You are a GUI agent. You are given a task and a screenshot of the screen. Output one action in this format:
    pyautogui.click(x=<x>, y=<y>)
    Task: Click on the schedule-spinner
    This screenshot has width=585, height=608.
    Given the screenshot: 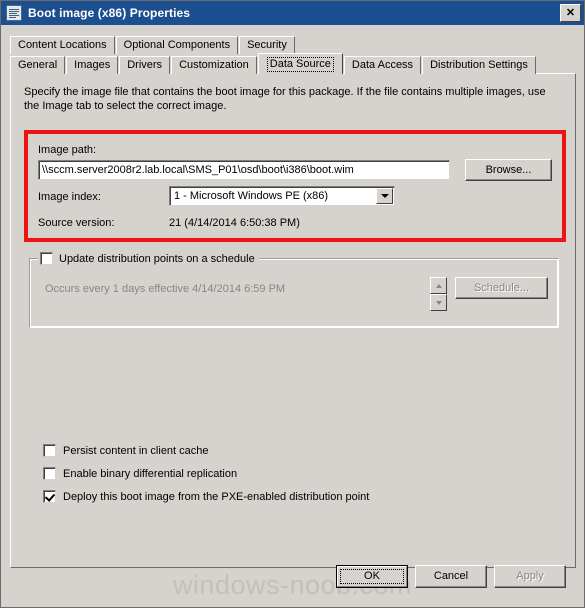 What is the action you would take?
    pyautogui.click(x=438, y=294)
    